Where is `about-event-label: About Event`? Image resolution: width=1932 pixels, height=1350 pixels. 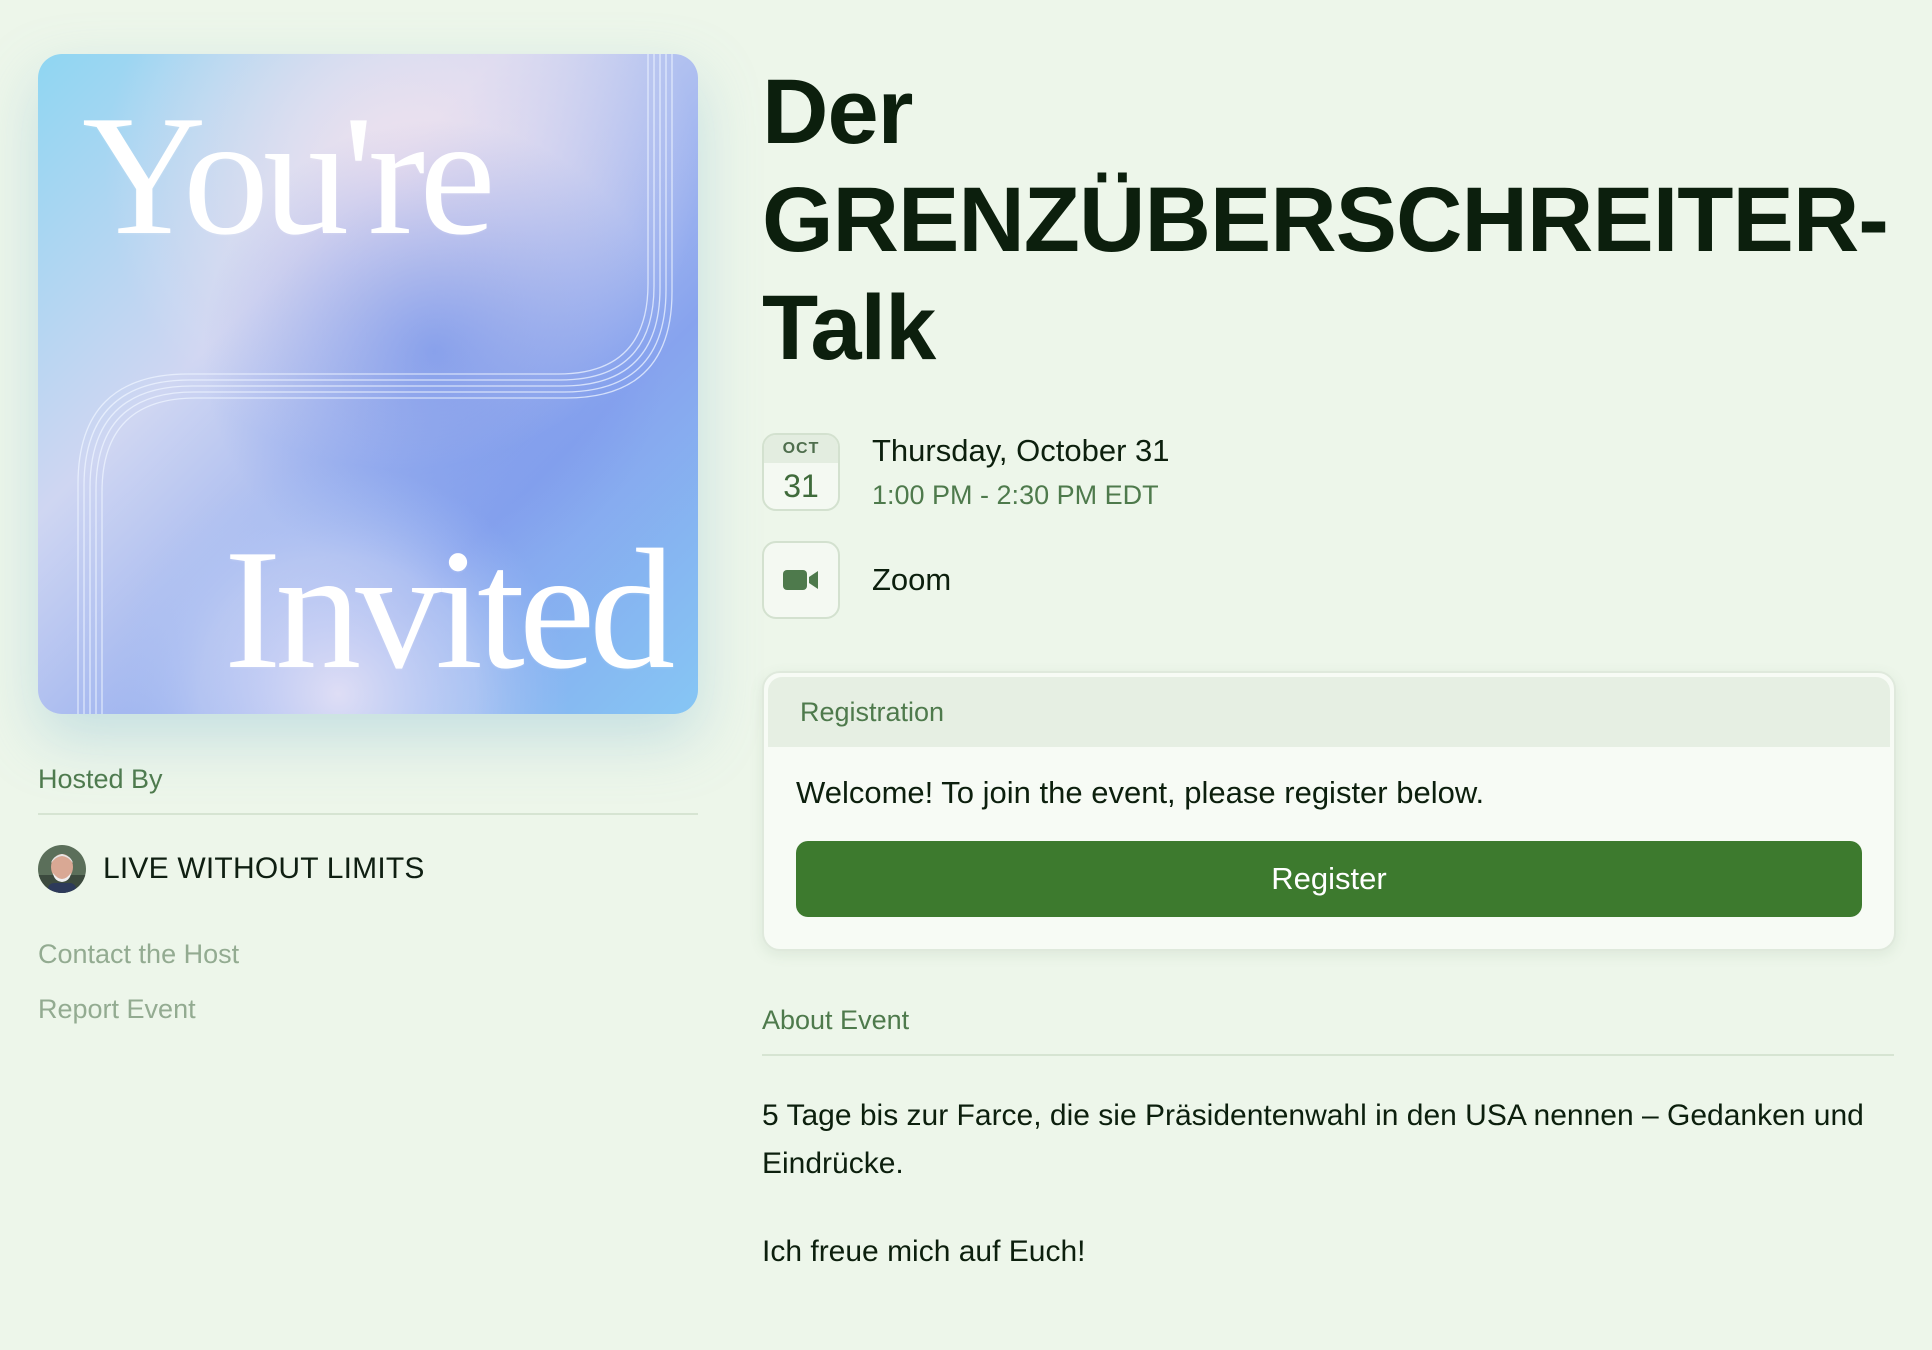 about-event-label: About Event is located at coordinates (1328, 1030).